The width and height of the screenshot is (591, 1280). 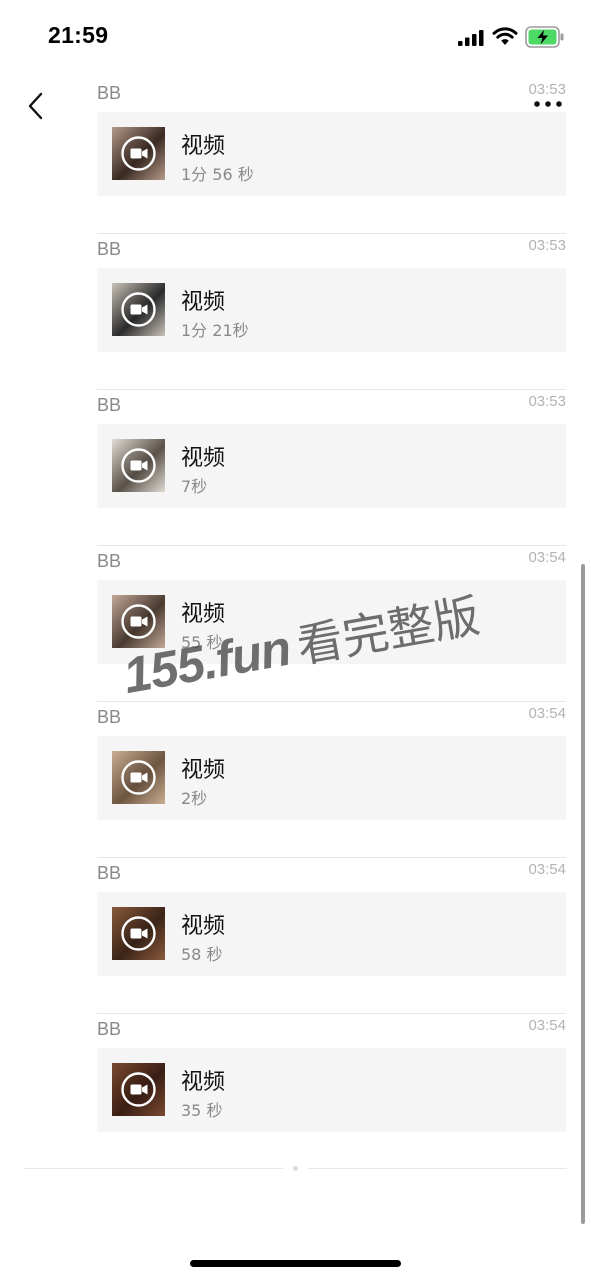 What do you see at coordinates (153, 1168) in the screenshot?
I see `list-end-line-left` at bounding box center [153, 1168].